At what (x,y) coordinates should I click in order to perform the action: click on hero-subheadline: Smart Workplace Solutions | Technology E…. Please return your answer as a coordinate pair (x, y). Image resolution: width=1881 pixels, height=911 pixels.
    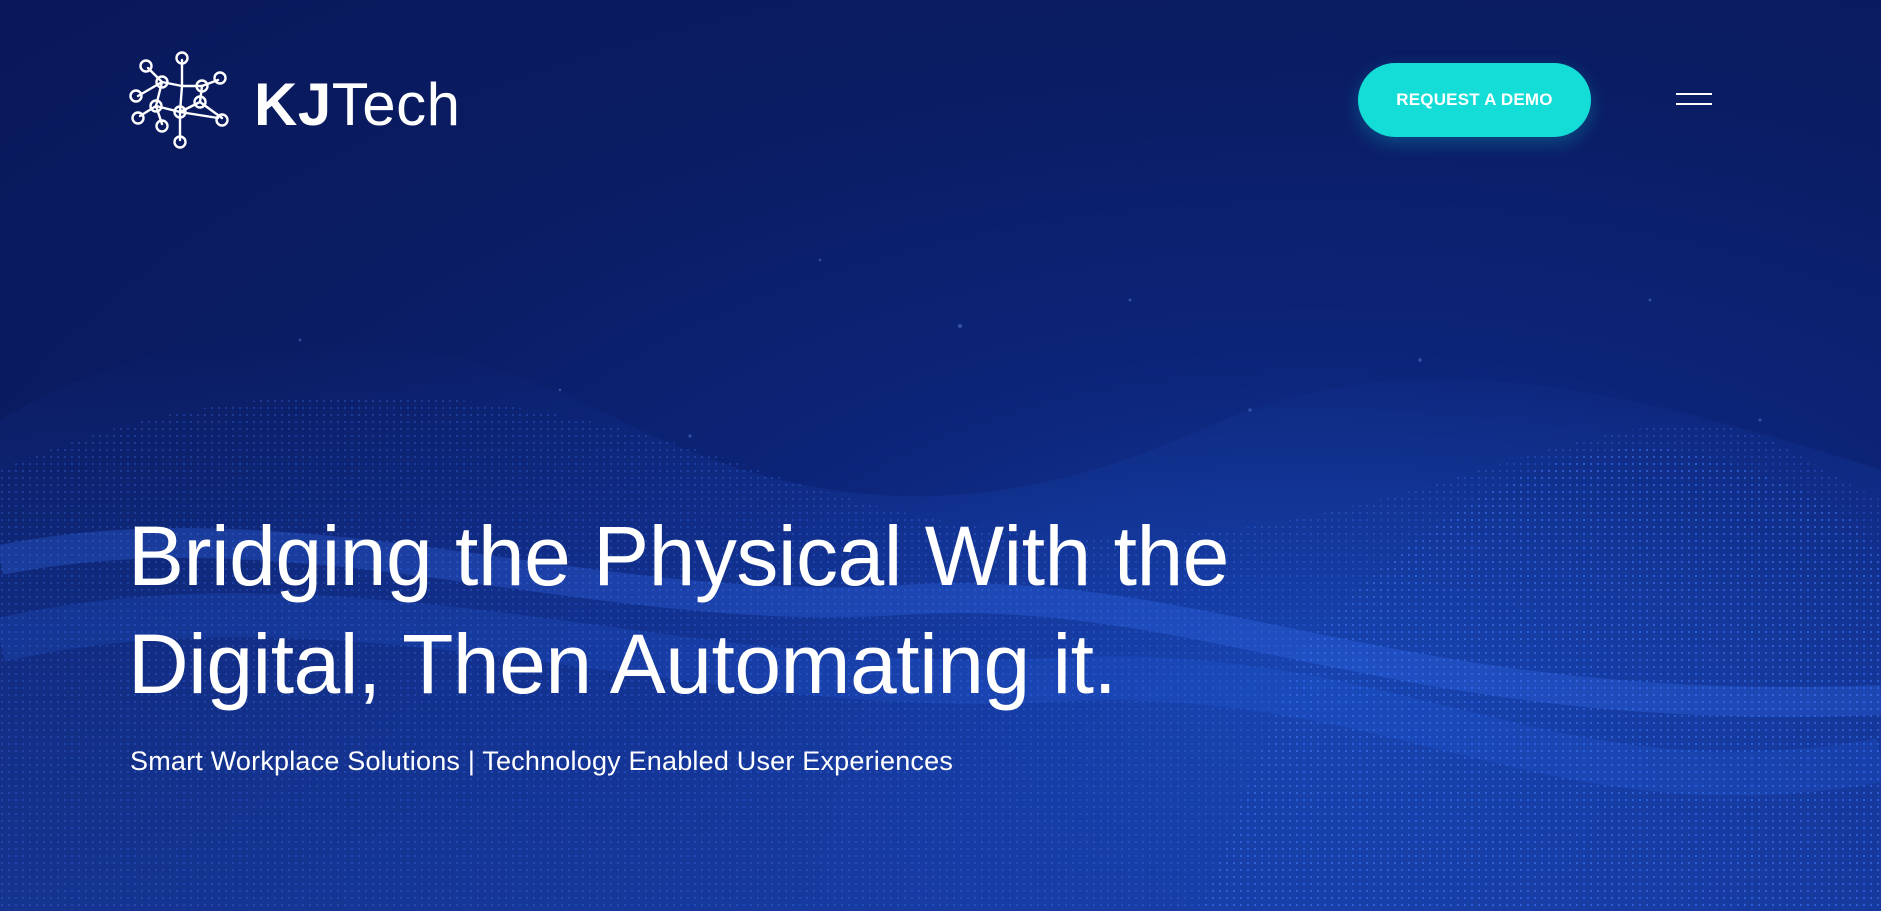
    Looking at the image, I should click on (542, 761).